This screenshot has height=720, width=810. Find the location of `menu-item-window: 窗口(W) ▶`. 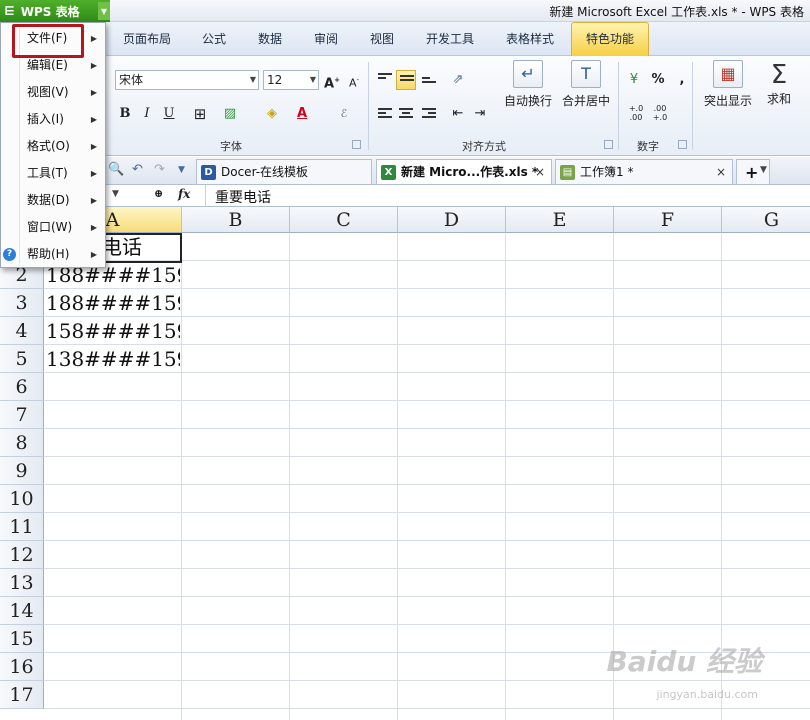

menu-item-window: 窗口(W) ▶ is located at coordinates (53, 227).